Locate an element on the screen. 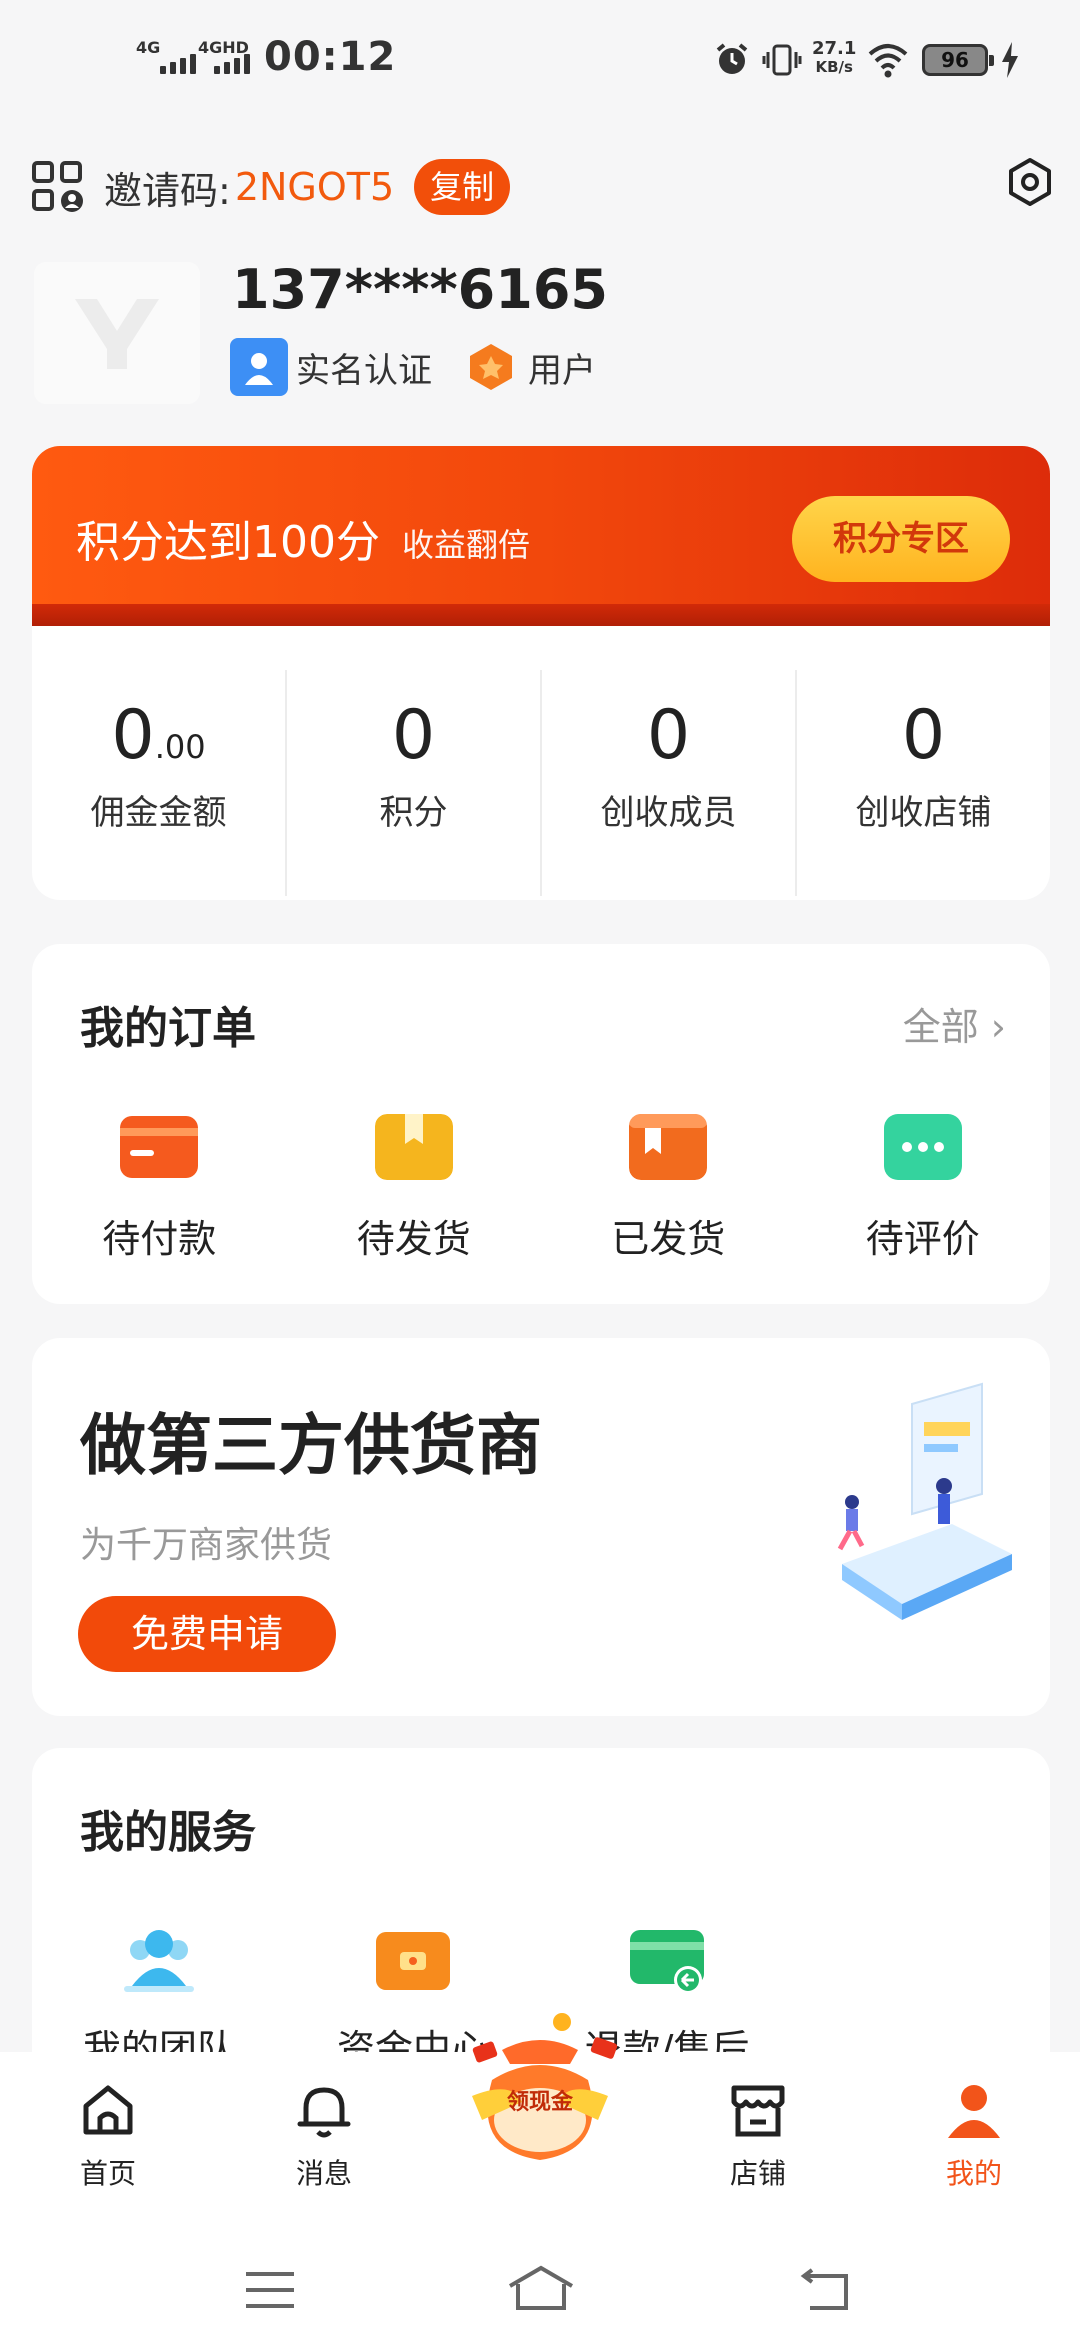 The width and height of the screenshot is (1080, 2340). store-icon is located at coordinates (758, 2111).